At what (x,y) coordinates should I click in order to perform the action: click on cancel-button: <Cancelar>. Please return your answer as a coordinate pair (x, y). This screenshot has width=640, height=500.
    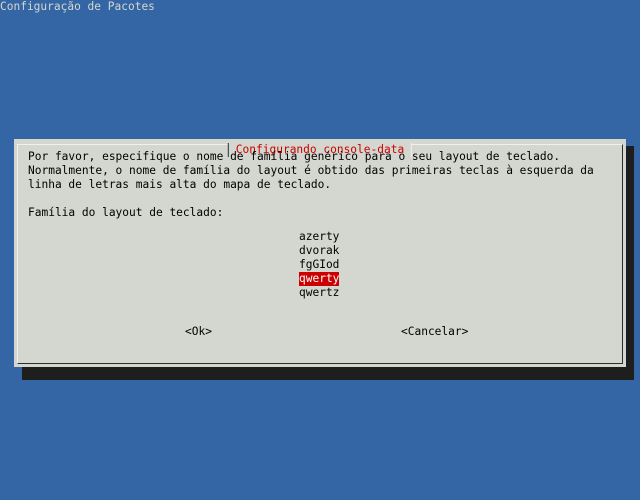
    Looking at the image, I should click on (434, 332).